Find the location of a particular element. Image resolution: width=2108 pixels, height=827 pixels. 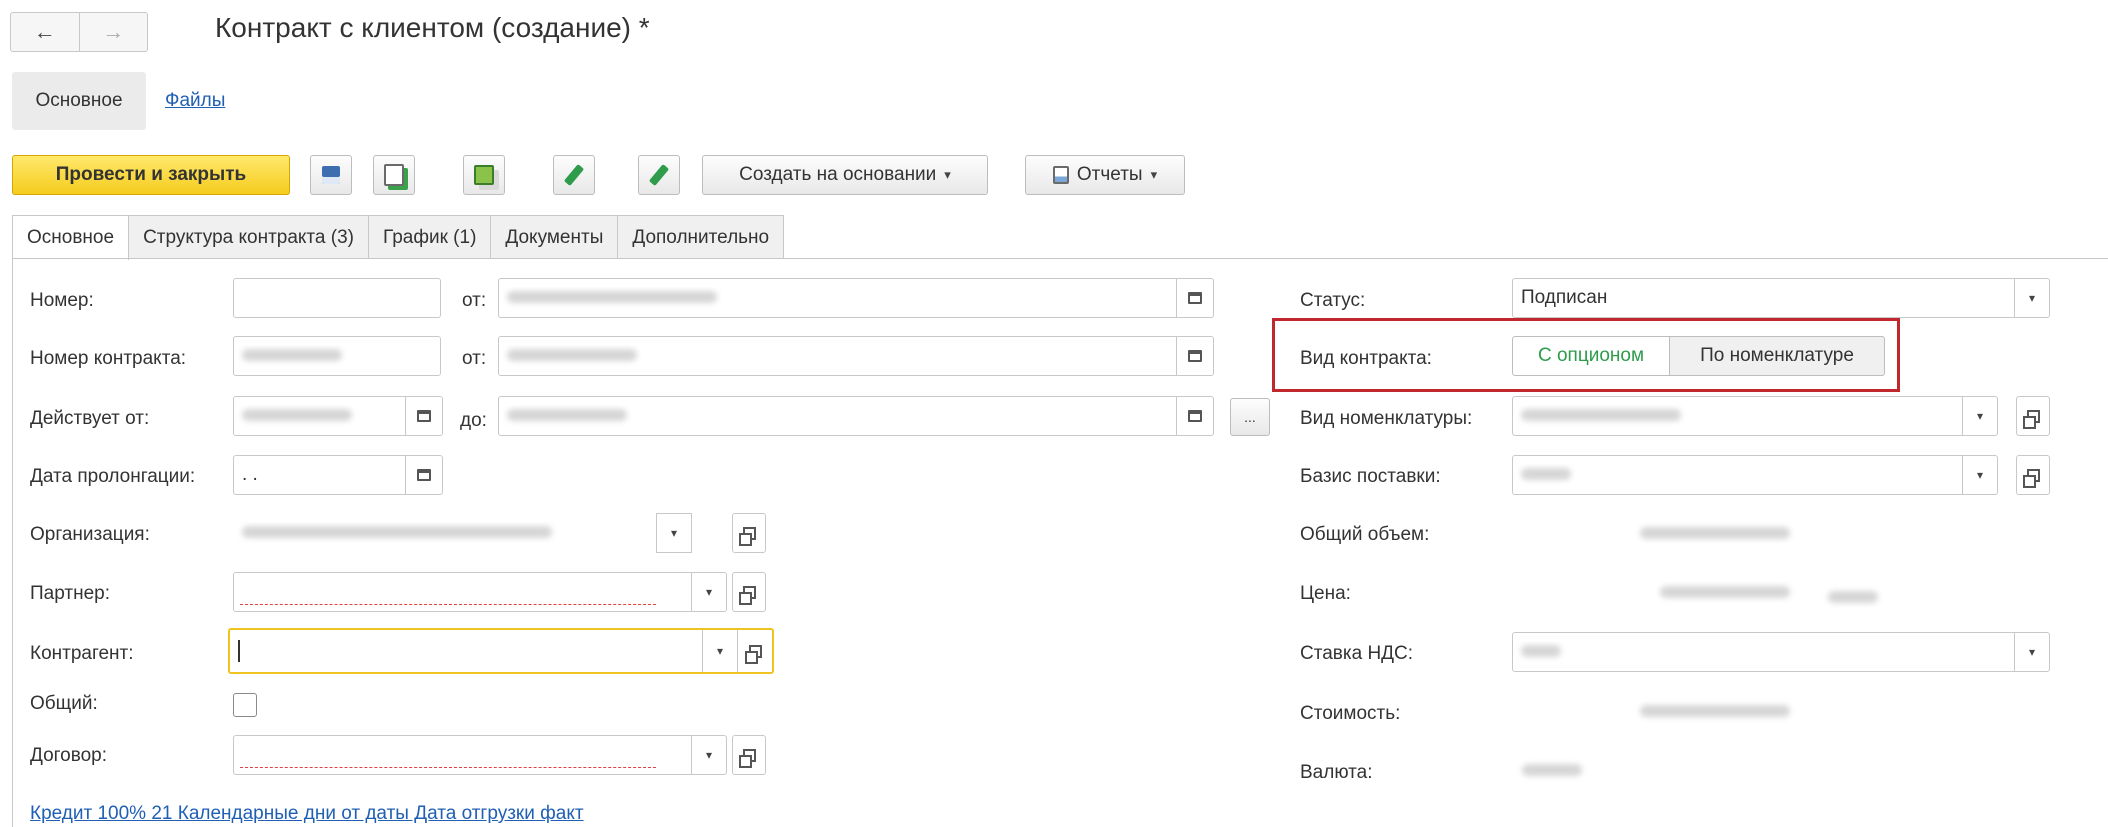

history-nav: ← → is located at coordinates (79, 32).